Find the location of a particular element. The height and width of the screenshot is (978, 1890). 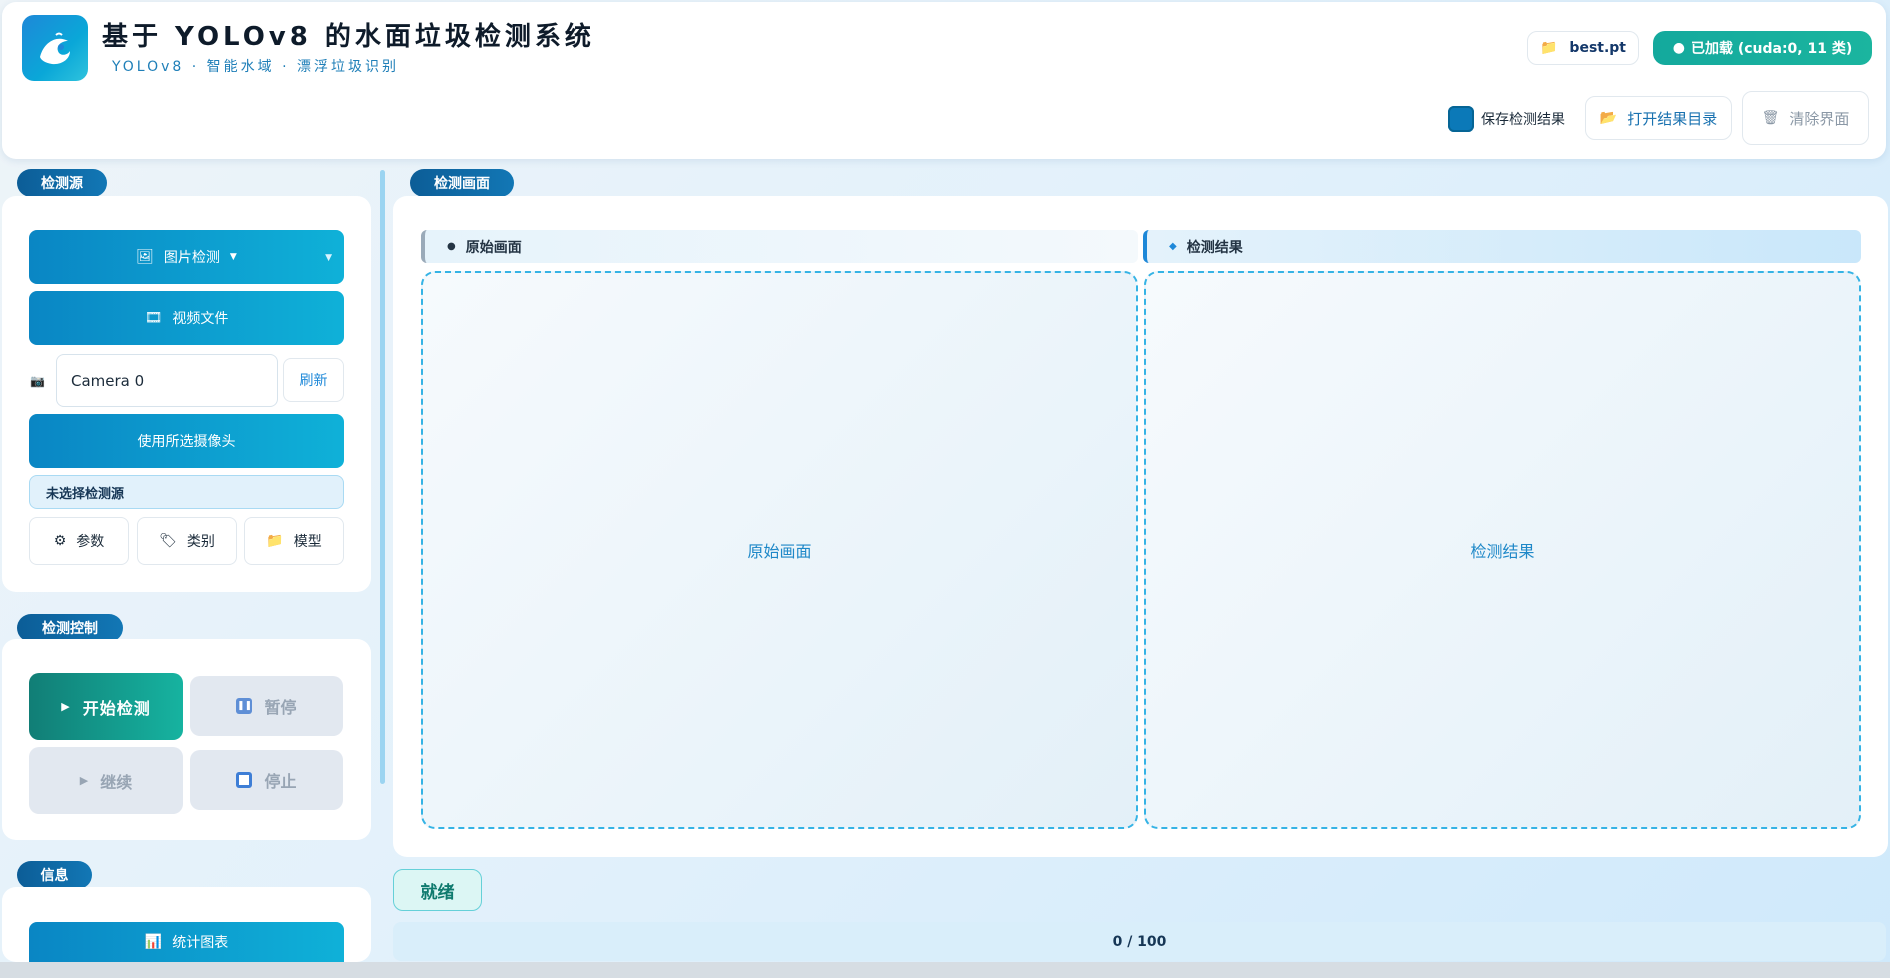

model-status-badge: ● 已加载 (cuda:0, 11 类) is located at coordinates (1762, 48).